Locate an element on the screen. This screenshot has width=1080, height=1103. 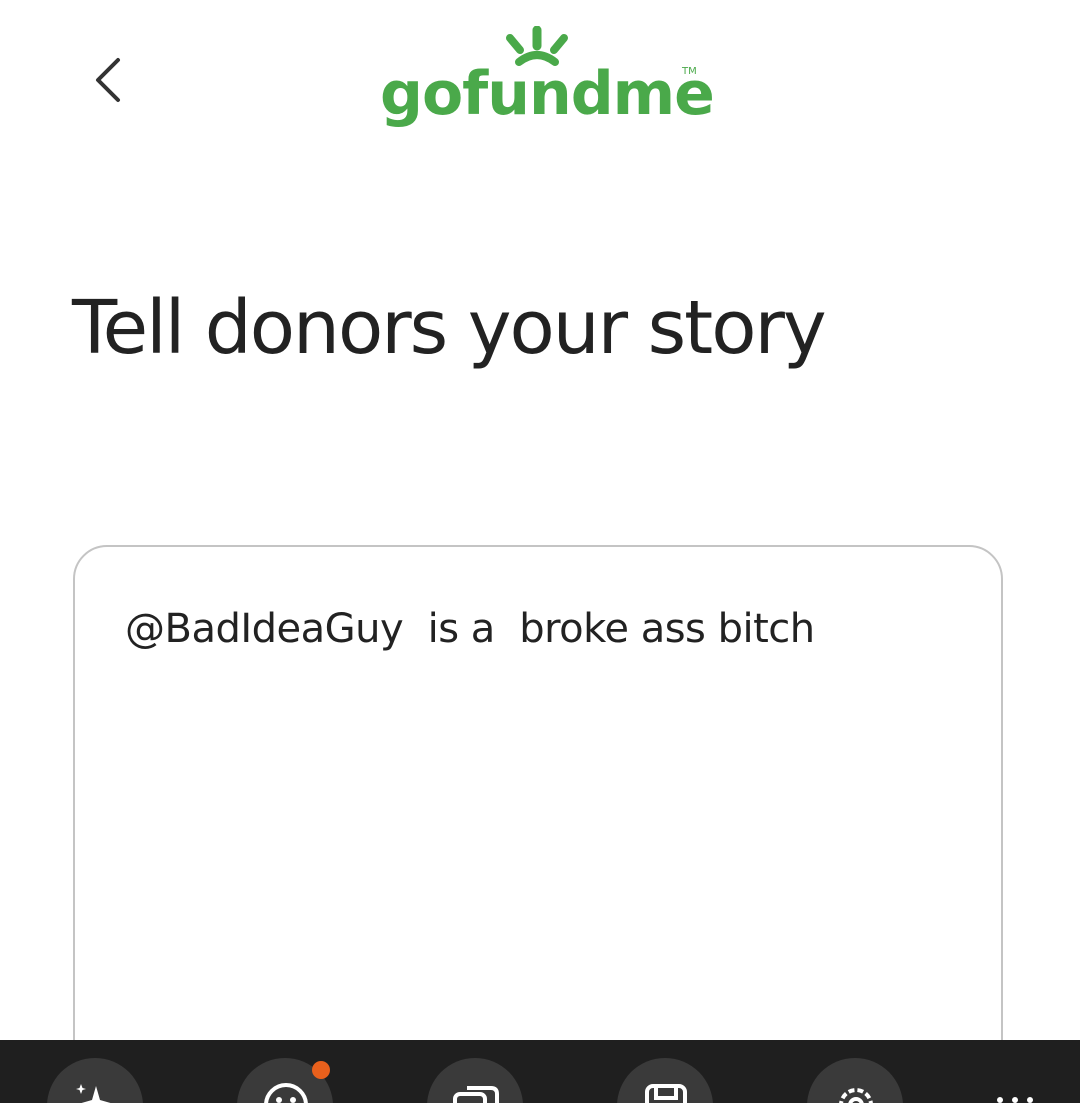
save-button is located at coordinates (665, 1080).